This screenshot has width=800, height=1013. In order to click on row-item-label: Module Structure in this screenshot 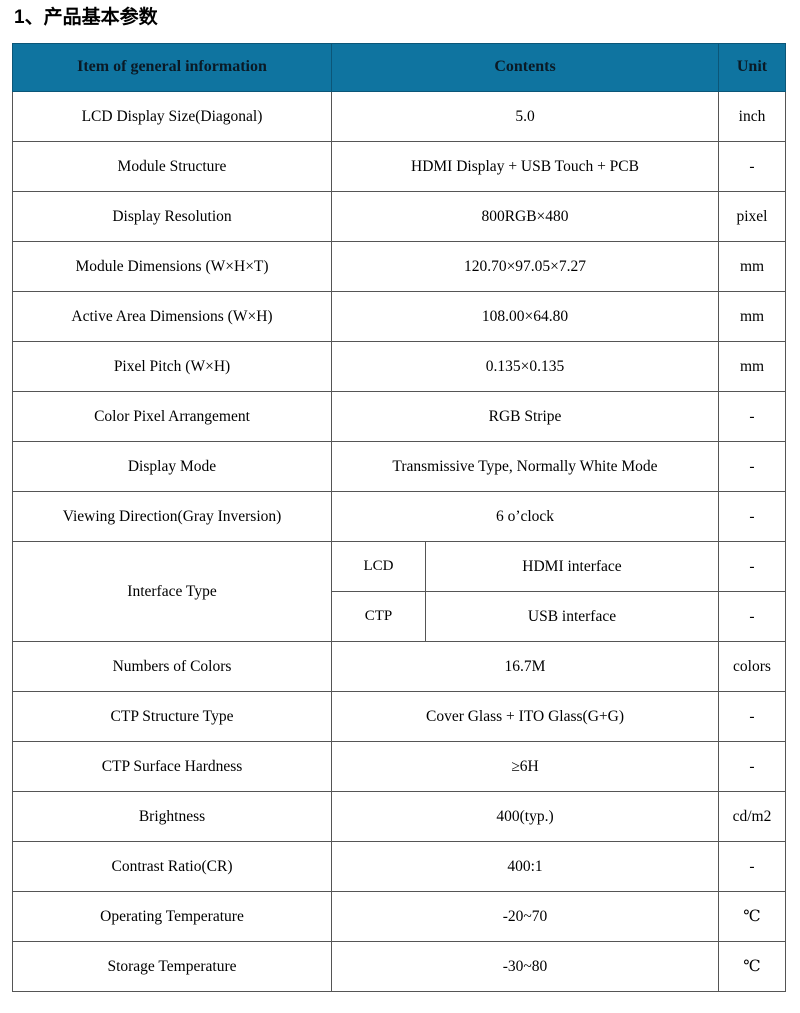, I will do `click(172, 166)`.